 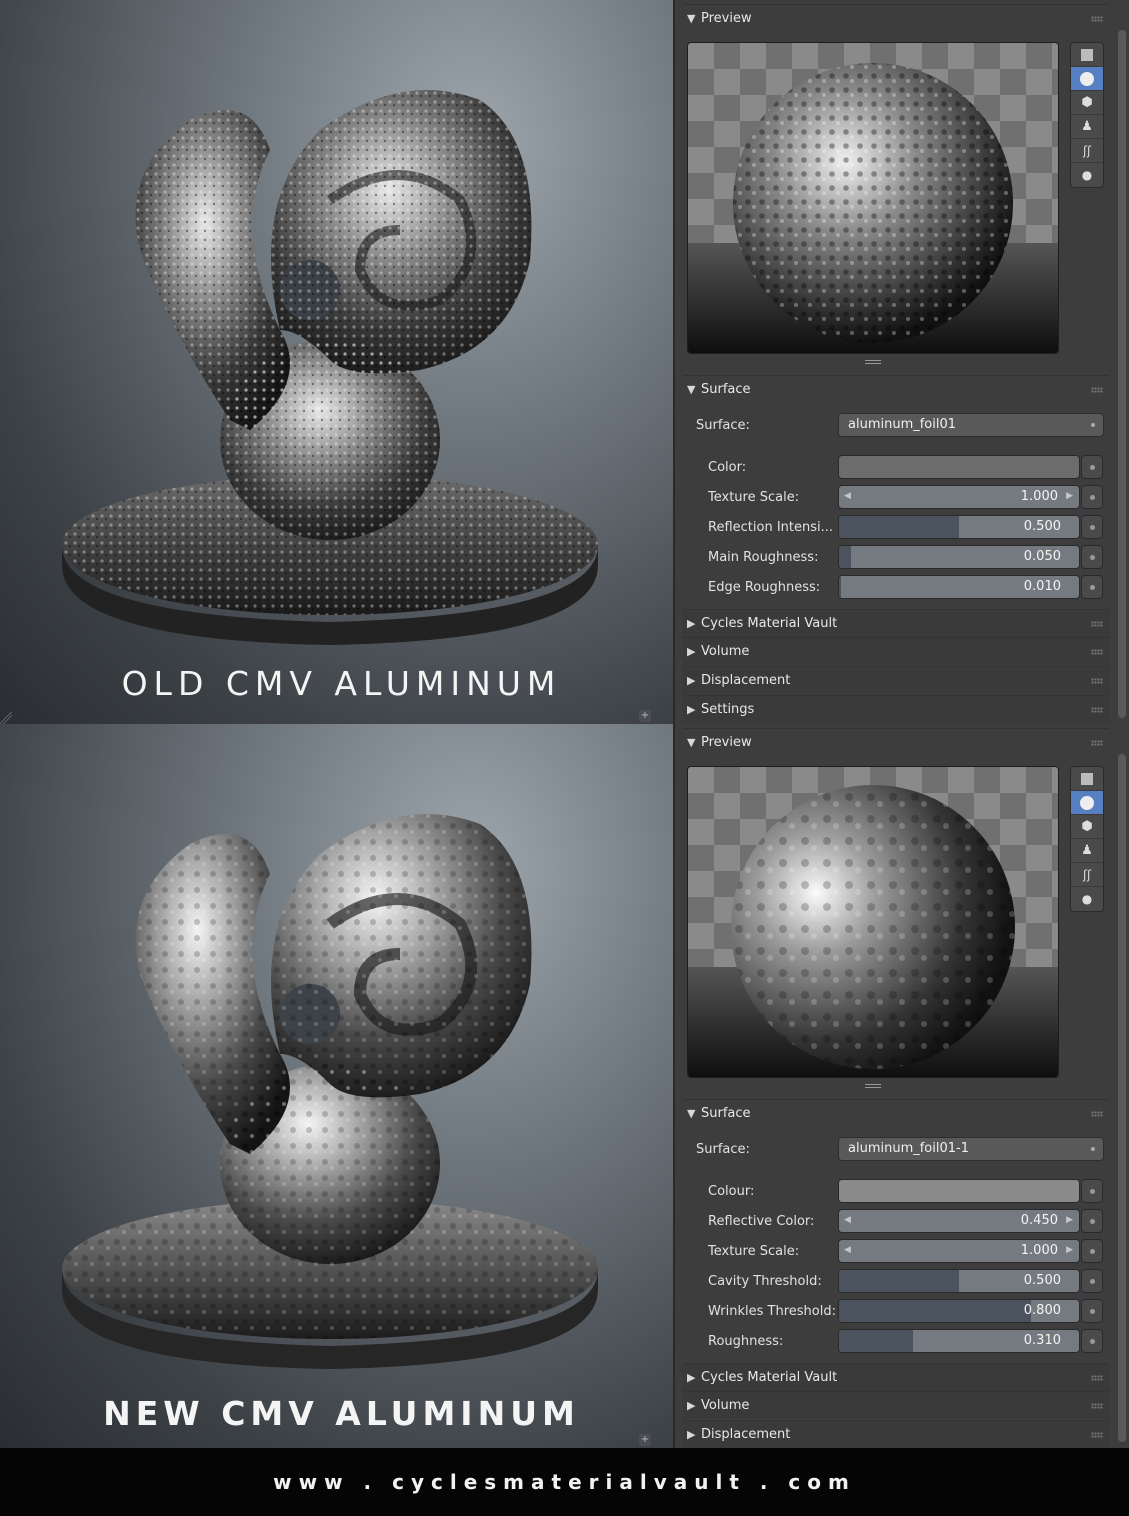 I want to click on param-row-cavity-threshold: Cavity Threshold: 0.500, so click(x=895, y=1281).